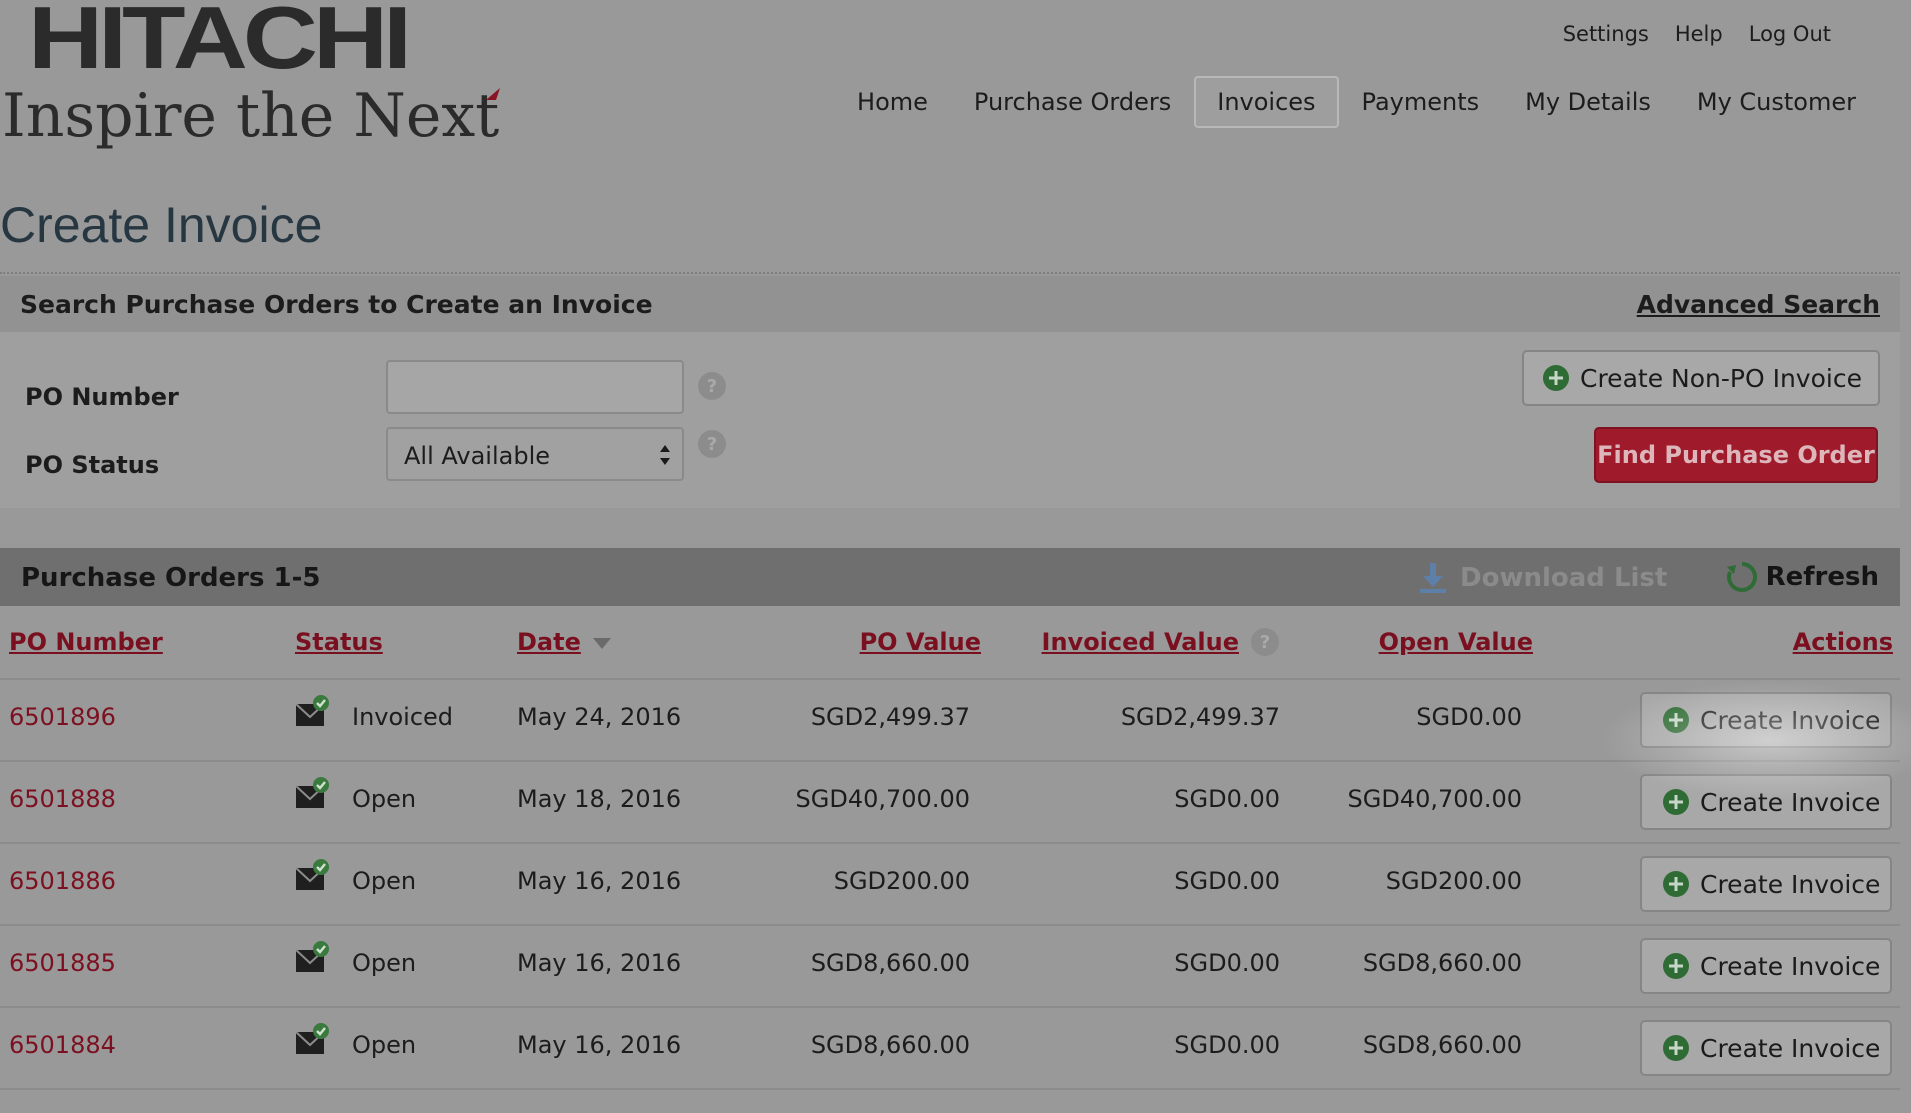 The image size is (1911, 1113). Describe the element at coordinates (890, 717) in the screenshot. I see `po-value: SGD2,499.37` at that location.